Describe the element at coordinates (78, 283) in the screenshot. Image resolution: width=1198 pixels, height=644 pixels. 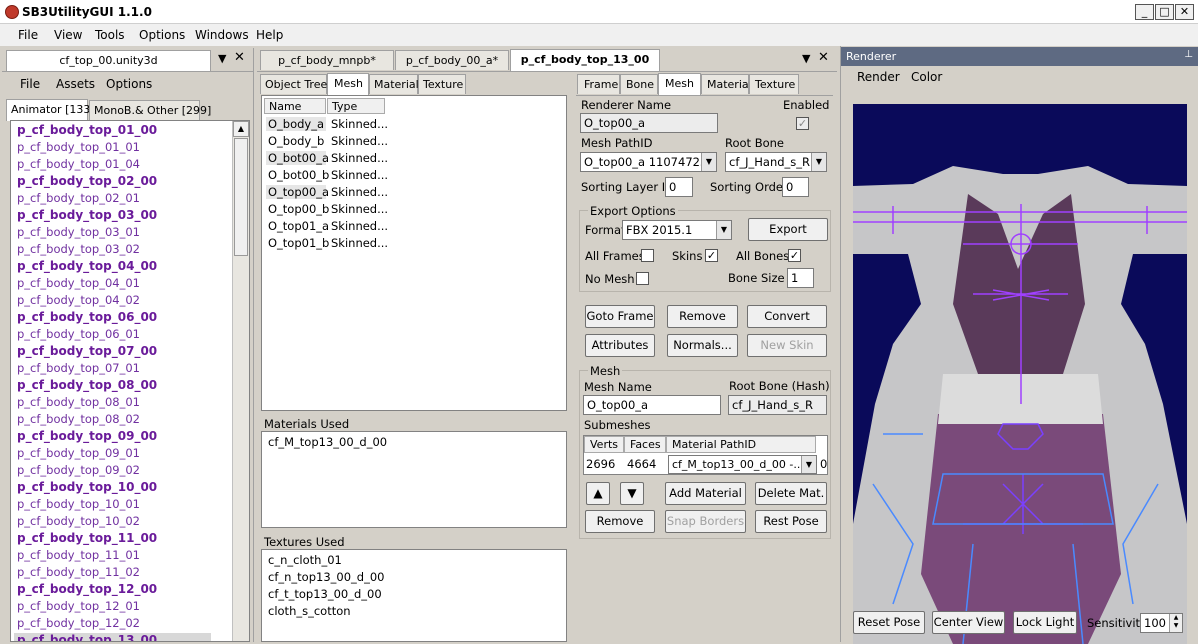
I see `list-item: p_cf_body_top_04_01` at that location.